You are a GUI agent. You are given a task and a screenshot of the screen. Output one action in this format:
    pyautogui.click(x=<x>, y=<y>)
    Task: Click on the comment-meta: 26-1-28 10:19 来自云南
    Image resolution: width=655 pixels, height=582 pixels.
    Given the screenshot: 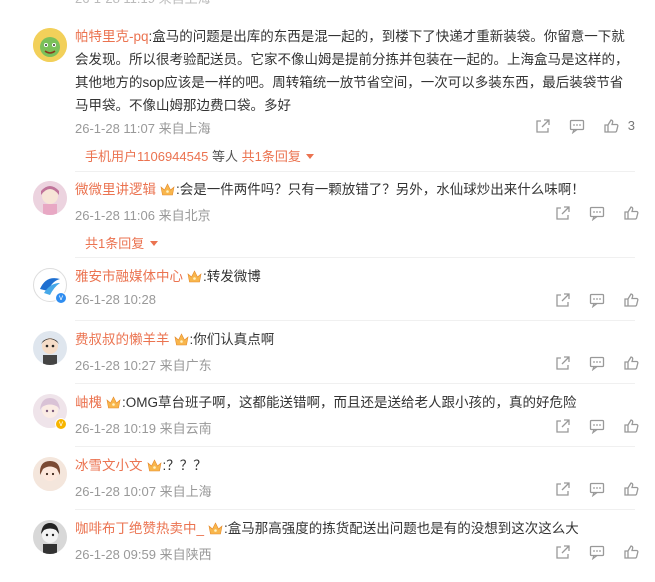 What is the action you would take?
    pyautogui.click(x=357, y=427)
    